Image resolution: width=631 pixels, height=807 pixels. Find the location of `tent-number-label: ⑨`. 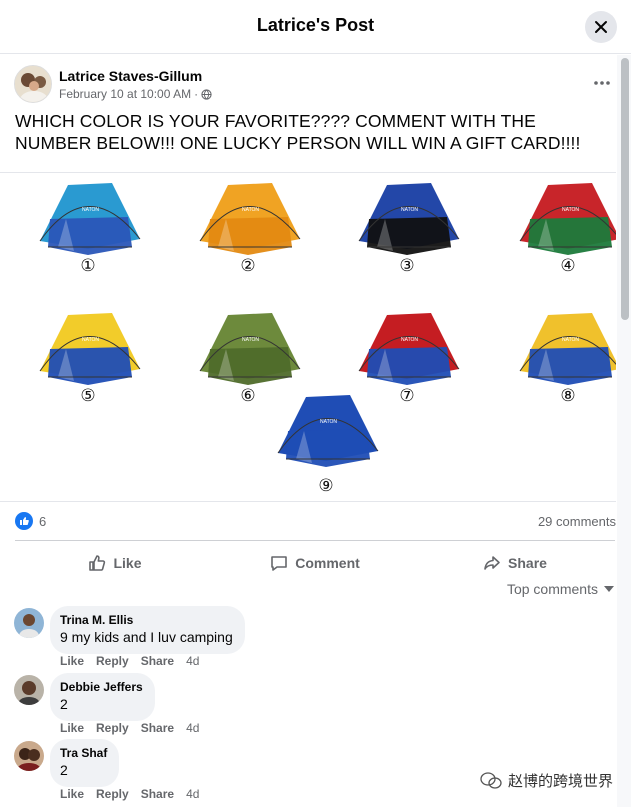

tent-number-label: ⑨ is located at coordinates (325, 486).